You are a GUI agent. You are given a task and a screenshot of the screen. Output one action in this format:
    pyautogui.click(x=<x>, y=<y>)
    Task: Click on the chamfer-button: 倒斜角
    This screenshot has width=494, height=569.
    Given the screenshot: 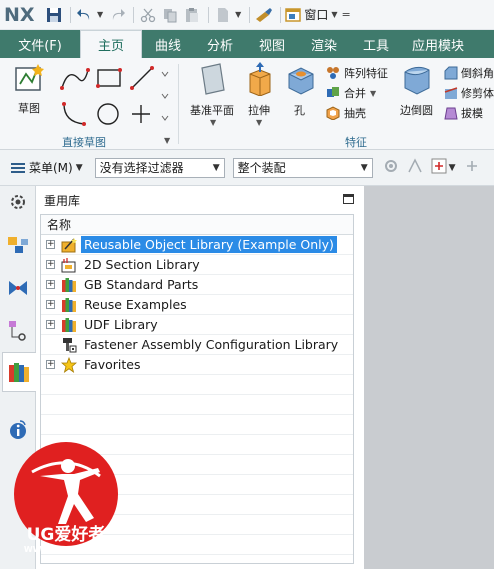 What is the action you would take?
    pyautogui.click(x=469, y=73)
    